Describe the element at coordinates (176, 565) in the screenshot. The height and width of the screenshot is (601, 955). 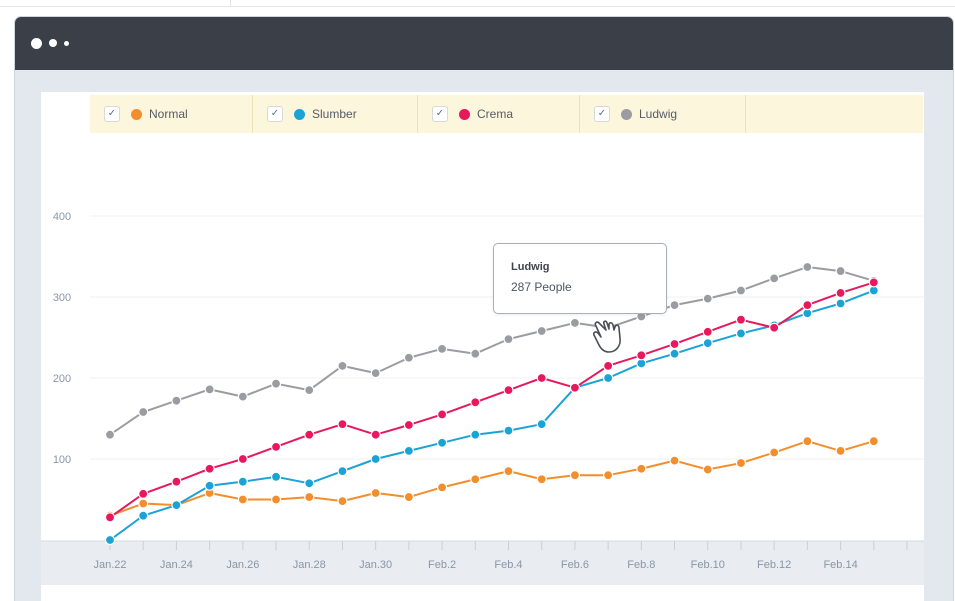
I see `x-tick-label-1: Jan.24` at that location.